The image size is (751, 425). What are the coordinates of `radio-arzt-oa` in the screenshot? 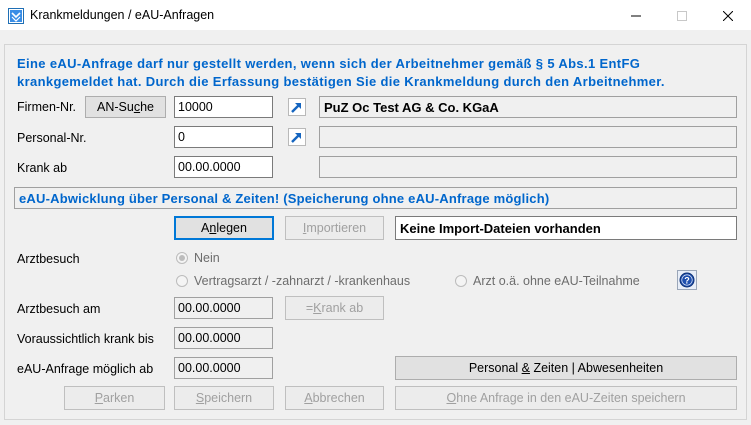 It's located at (461, 281).